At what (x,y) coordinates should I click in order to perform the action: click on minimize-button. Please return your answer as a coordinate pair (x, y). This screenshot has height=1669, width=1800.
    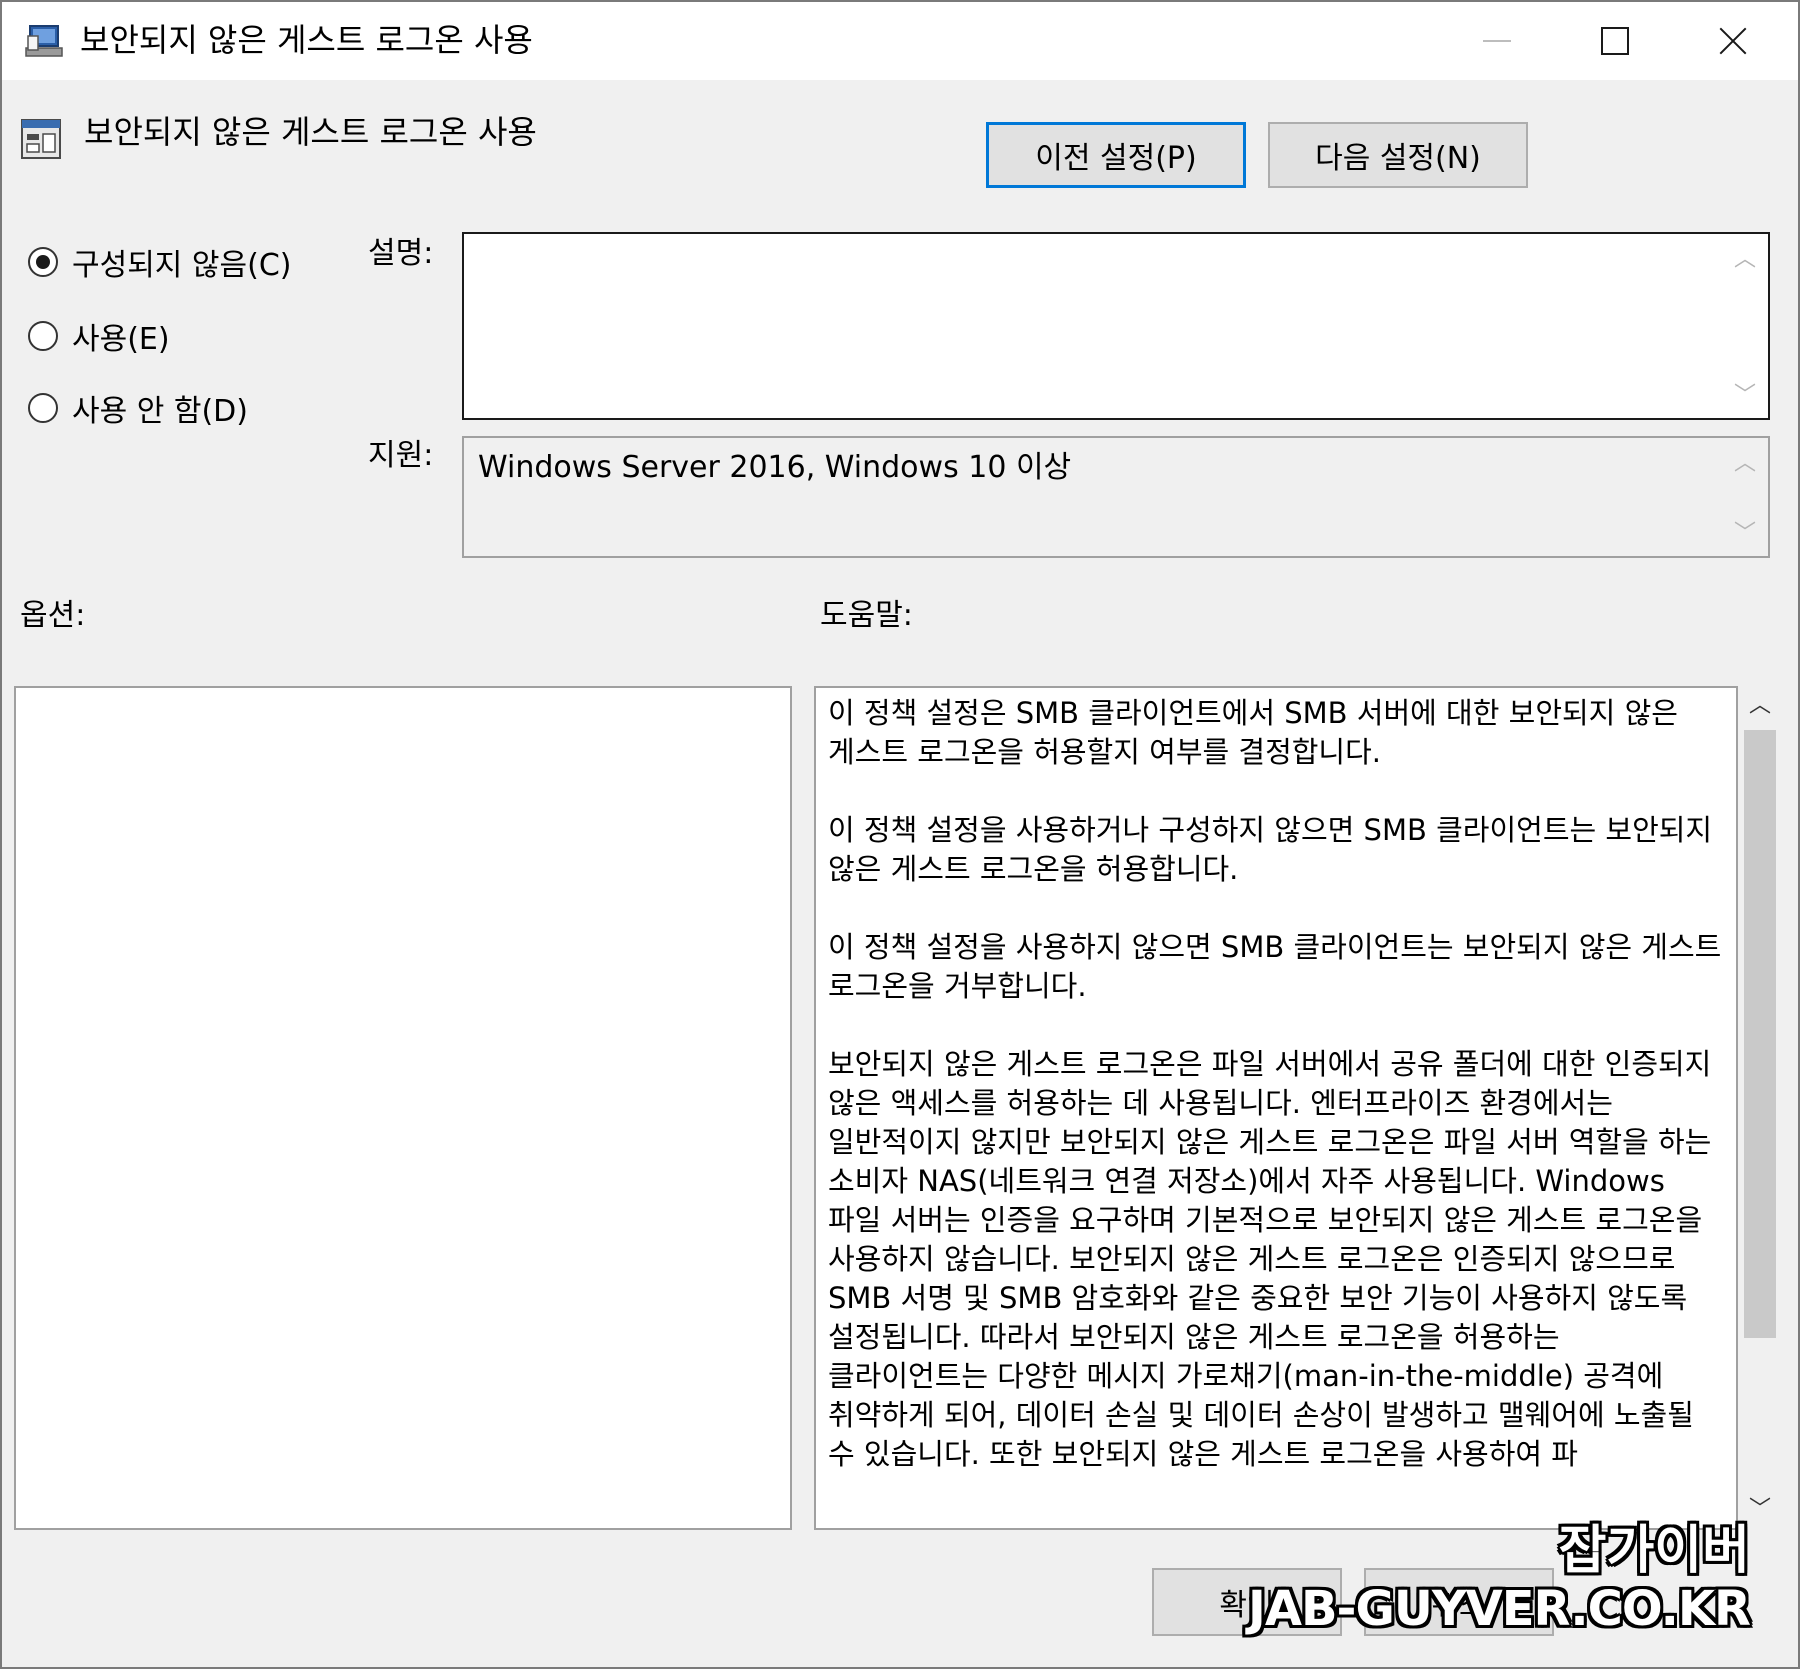
    Looking at the image, I should click on (1497, 41).